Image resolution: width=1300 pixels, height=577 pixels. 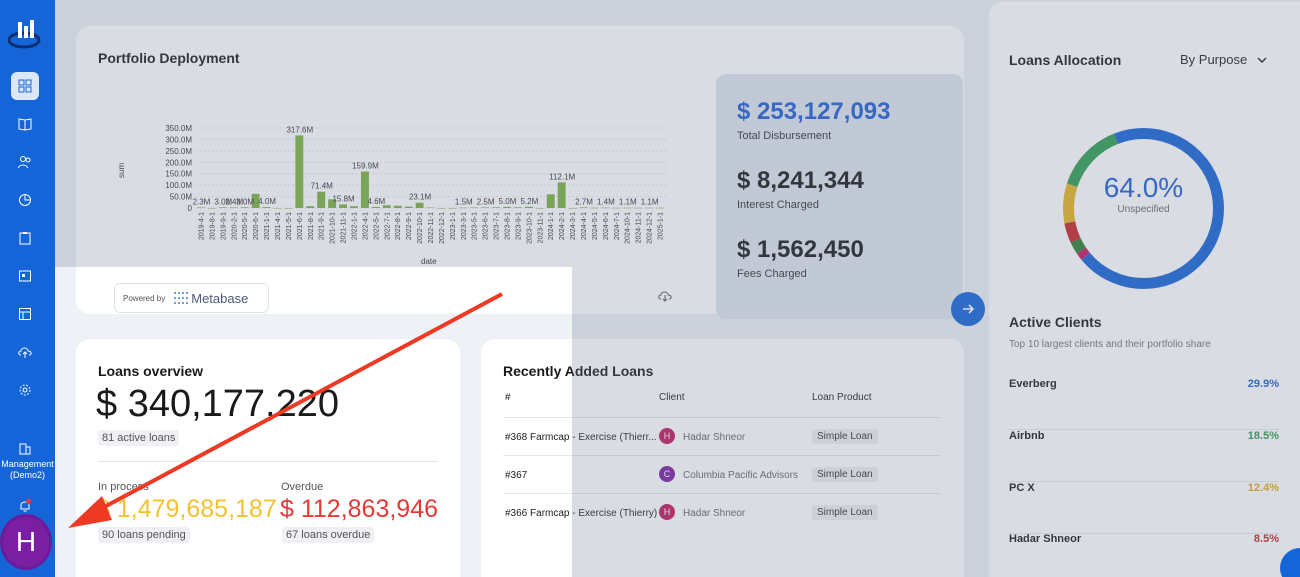 What do you see at coordinates (617, 226) in the screenshot?
I see `x-tick-label: 2024-7-1` at bounding box center [617, 226].